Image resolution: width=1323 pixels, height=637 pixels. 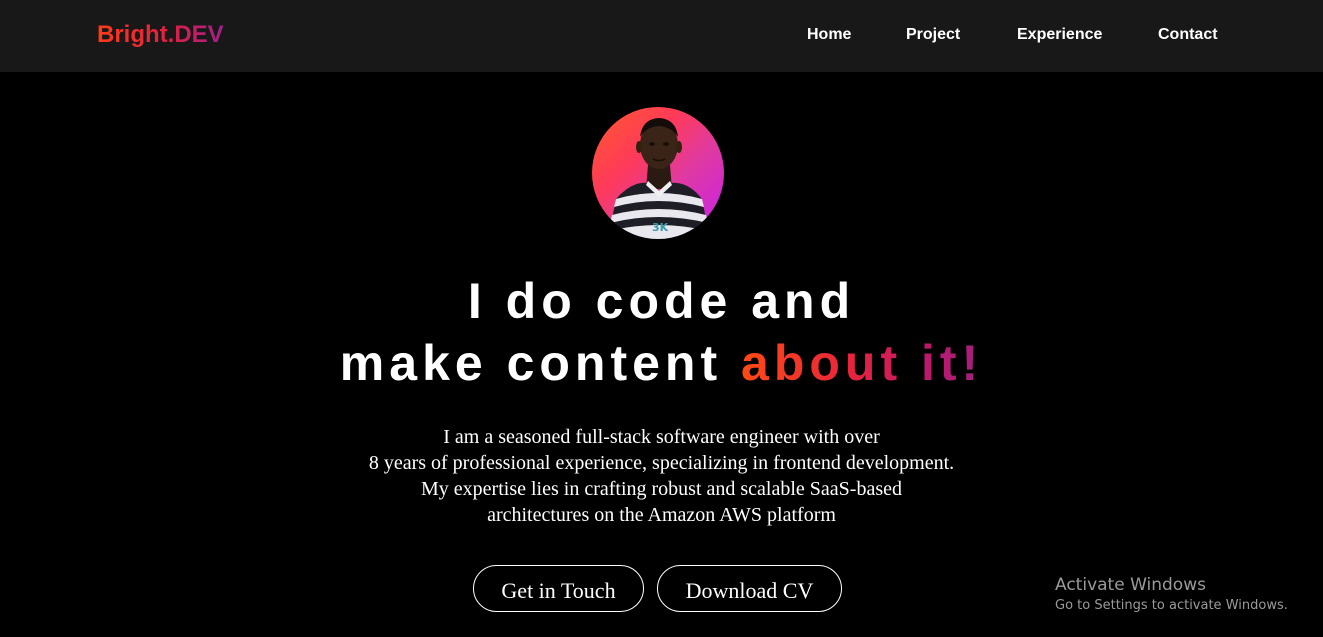 What do you see at coordinates (749, 588) in the screenshot?
I see `download-cv-button: Download CV` at bounding box center [749, 588].